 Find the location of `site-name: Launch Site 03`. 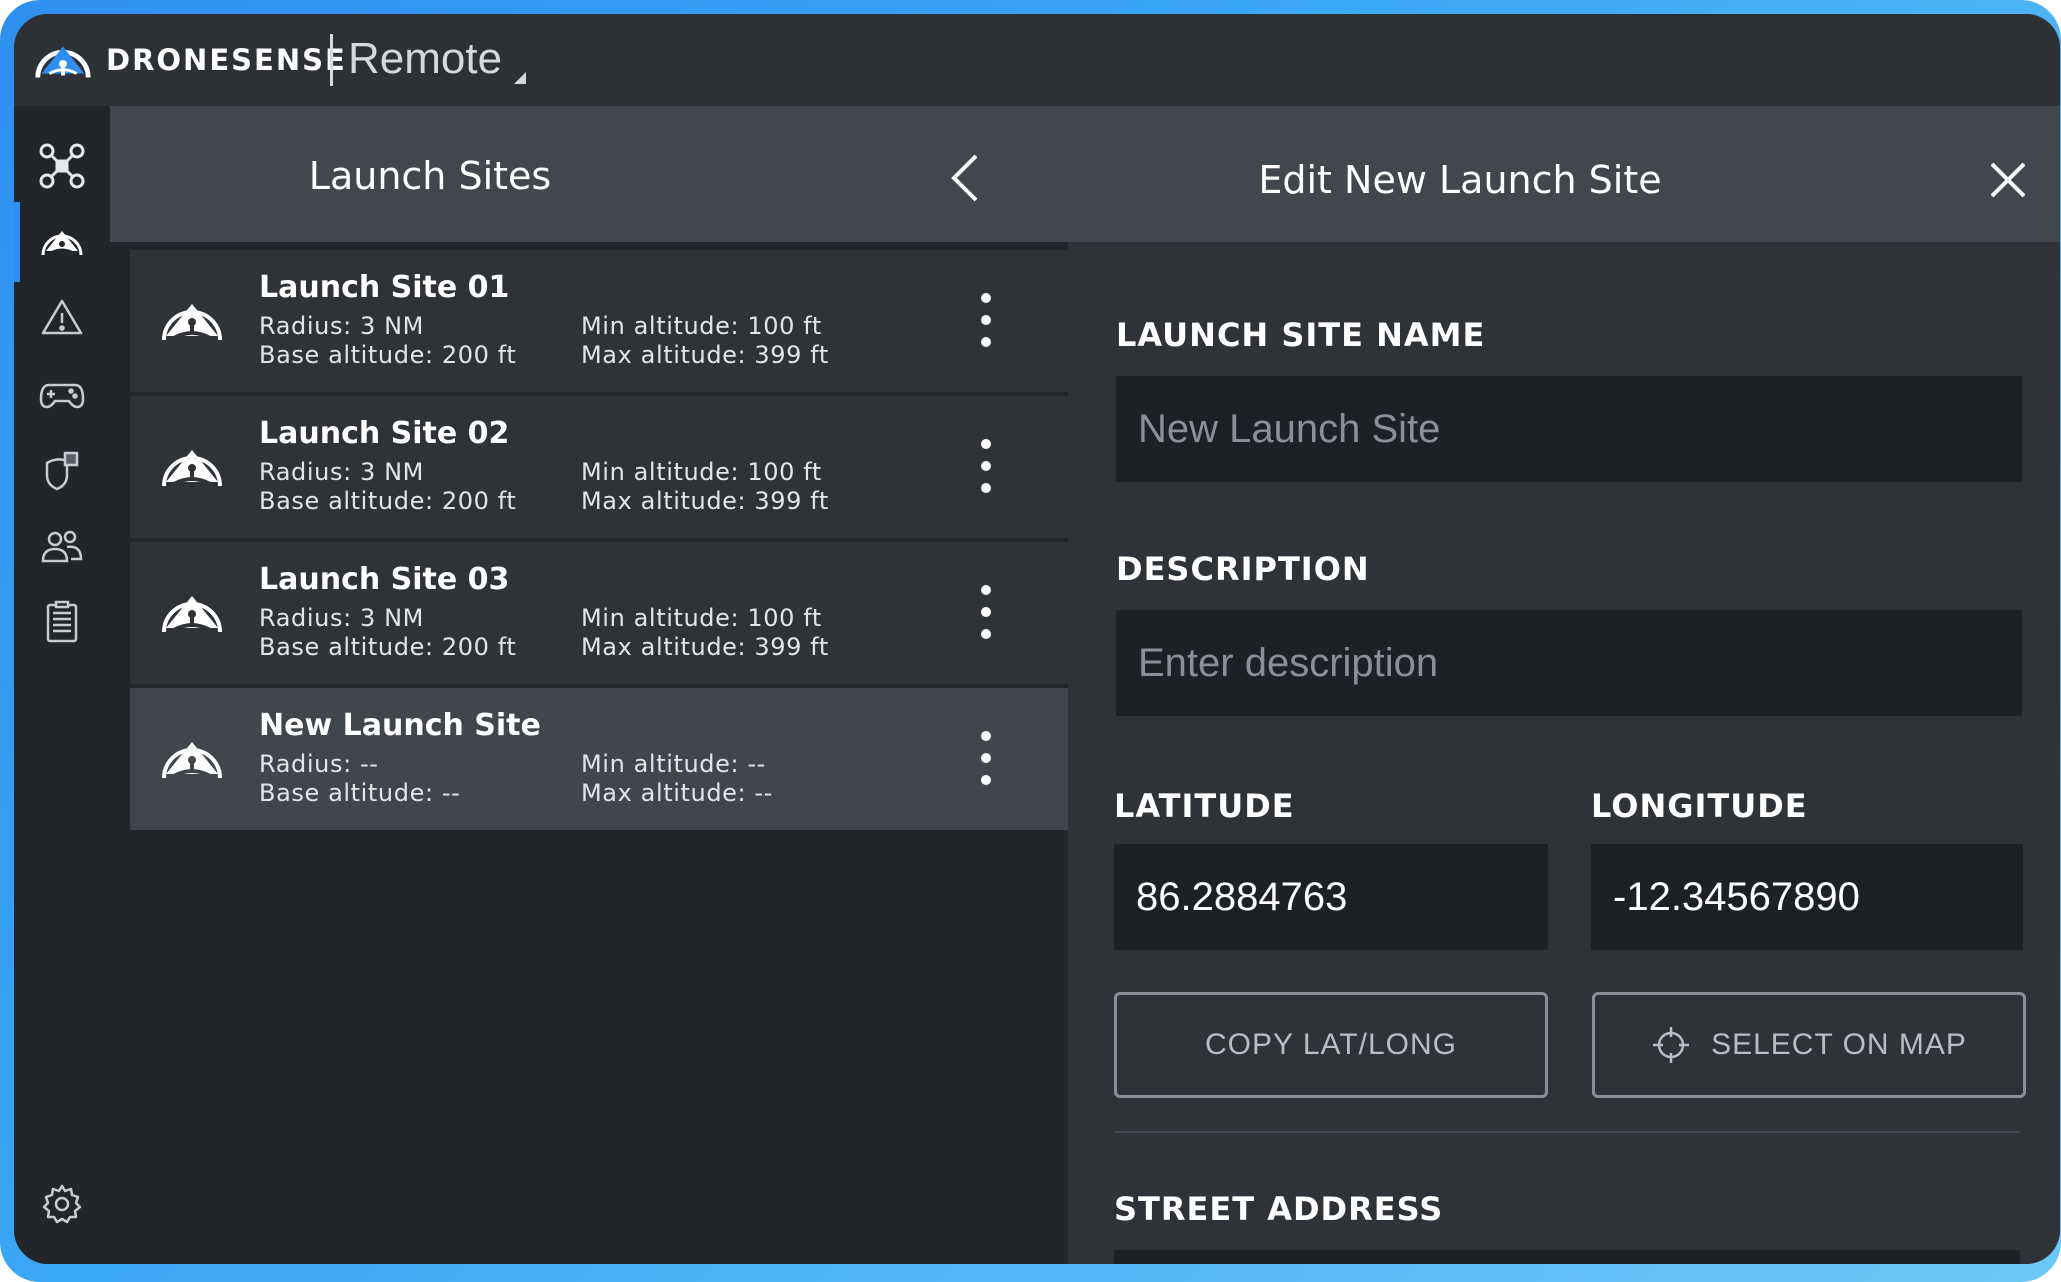

site-name: Launch Site 03 is located at coordinates (384, 579).